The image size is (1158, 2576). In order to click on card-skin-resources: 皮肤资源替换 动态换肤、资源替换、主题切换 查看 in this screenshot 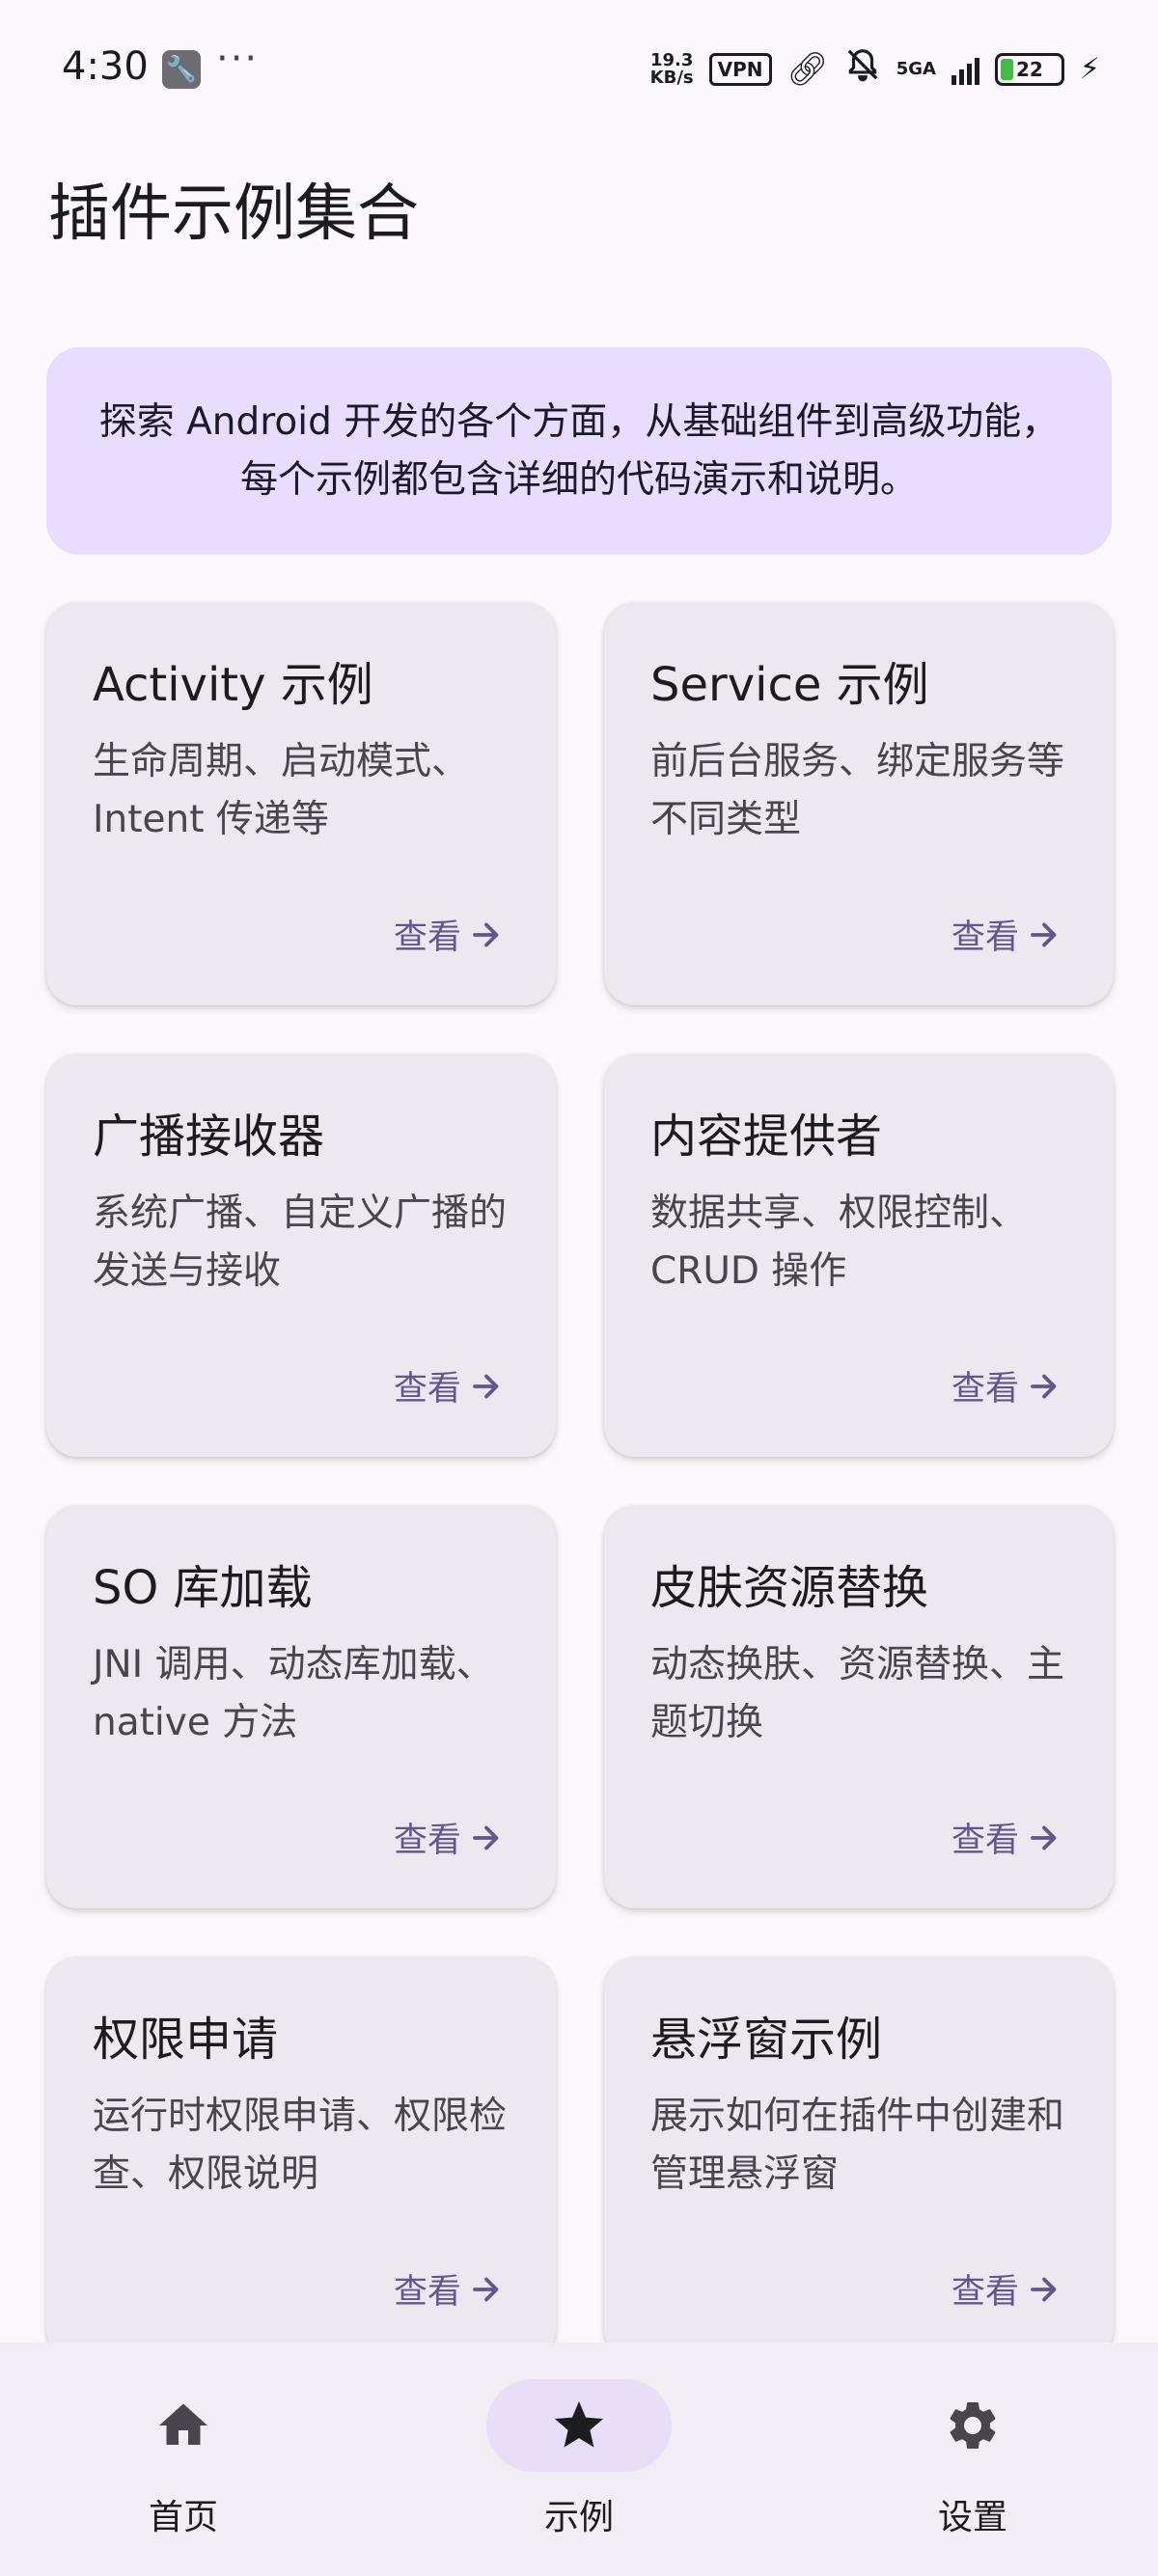, I will do `click(859, 1707)`.